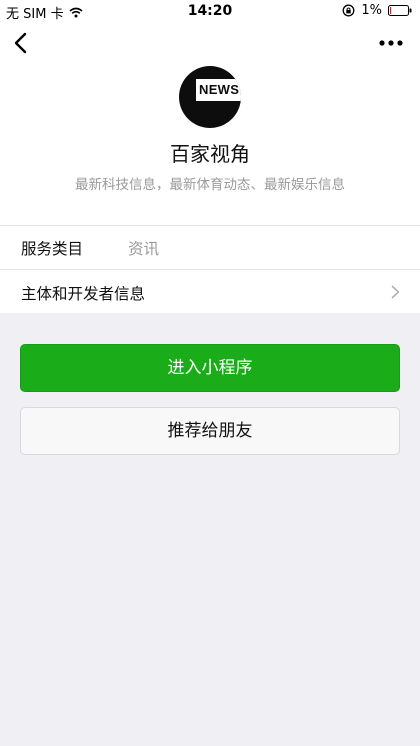  Describe the element at coordinates (210, 247) in the screenshot. I see `category-row: 服务类目 资讯` at that location.